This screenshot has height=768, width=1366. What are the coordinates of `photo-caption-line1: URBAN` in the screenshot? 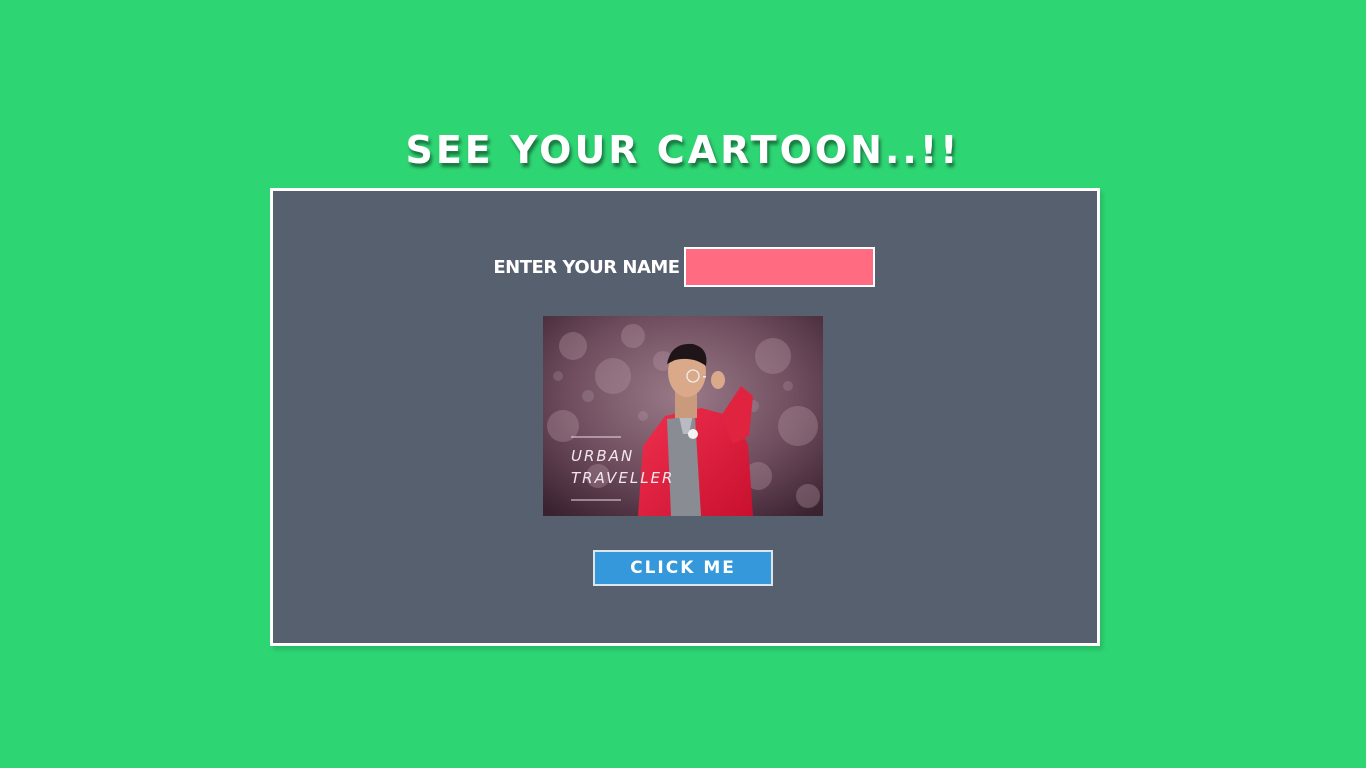 It's located at (602, 456).